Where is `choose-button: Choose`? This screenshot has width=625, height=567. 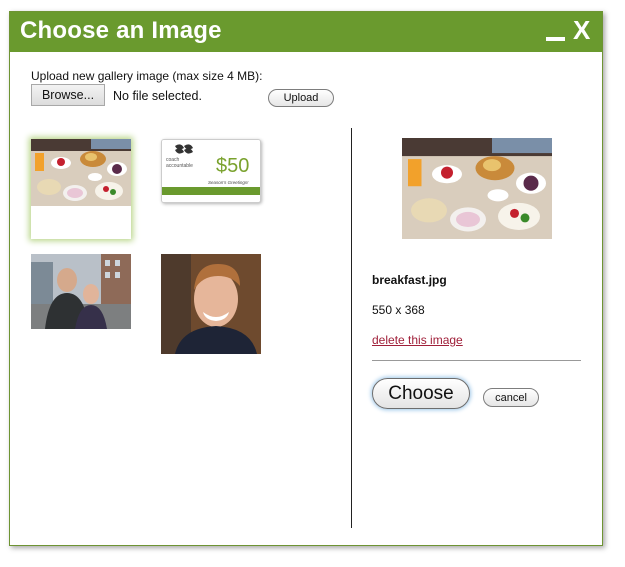 choose-button: Choose is located at coordinates (421, 393).